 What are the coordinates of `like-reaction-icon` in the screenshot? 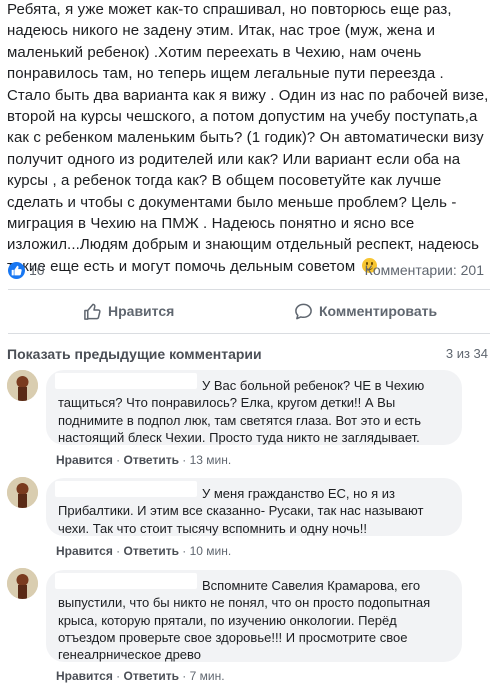 It's located at (16, 270).